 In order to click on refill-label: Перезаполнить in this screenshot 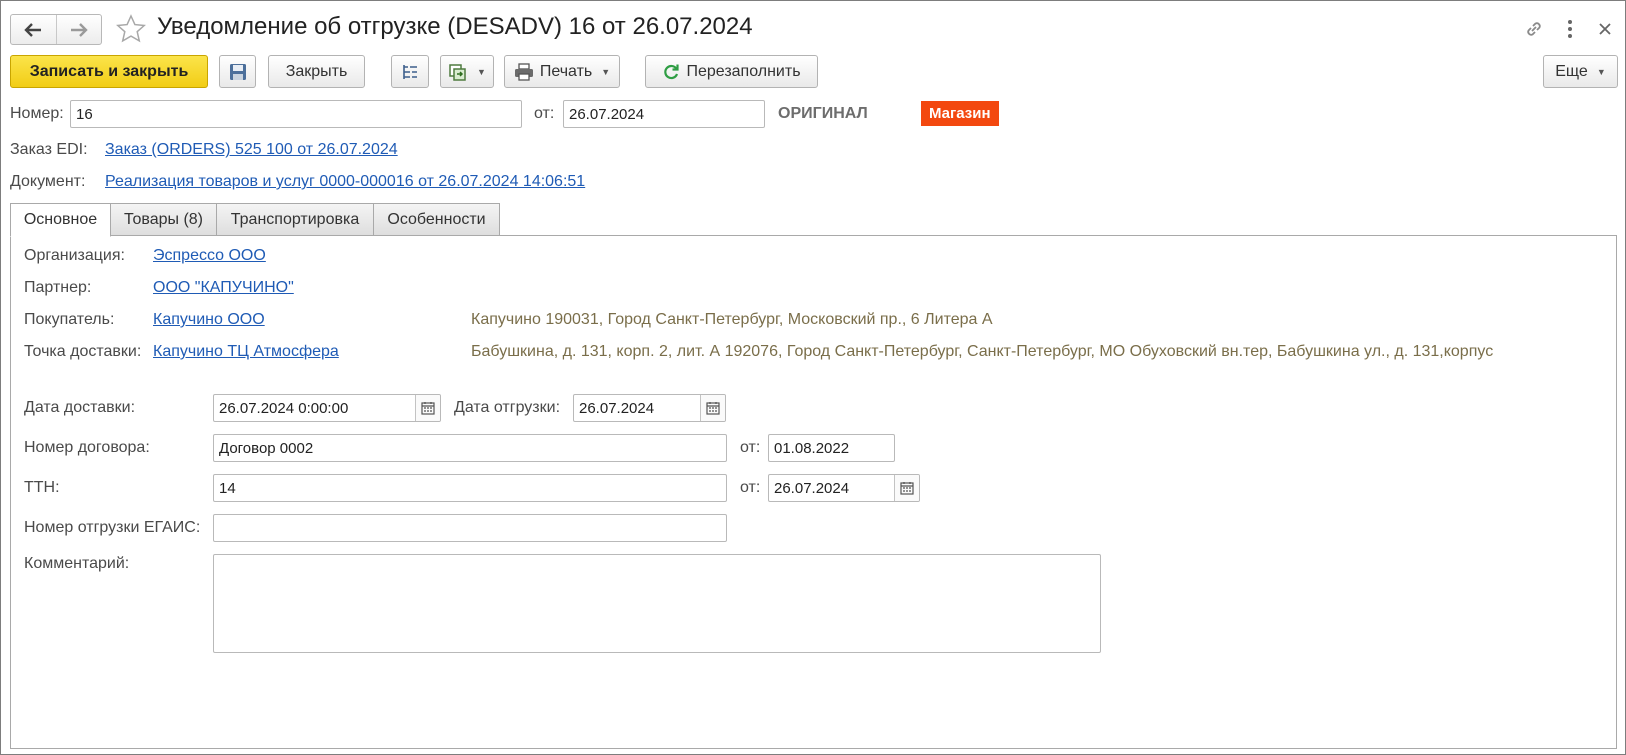, I will do `click(743, 71)`.